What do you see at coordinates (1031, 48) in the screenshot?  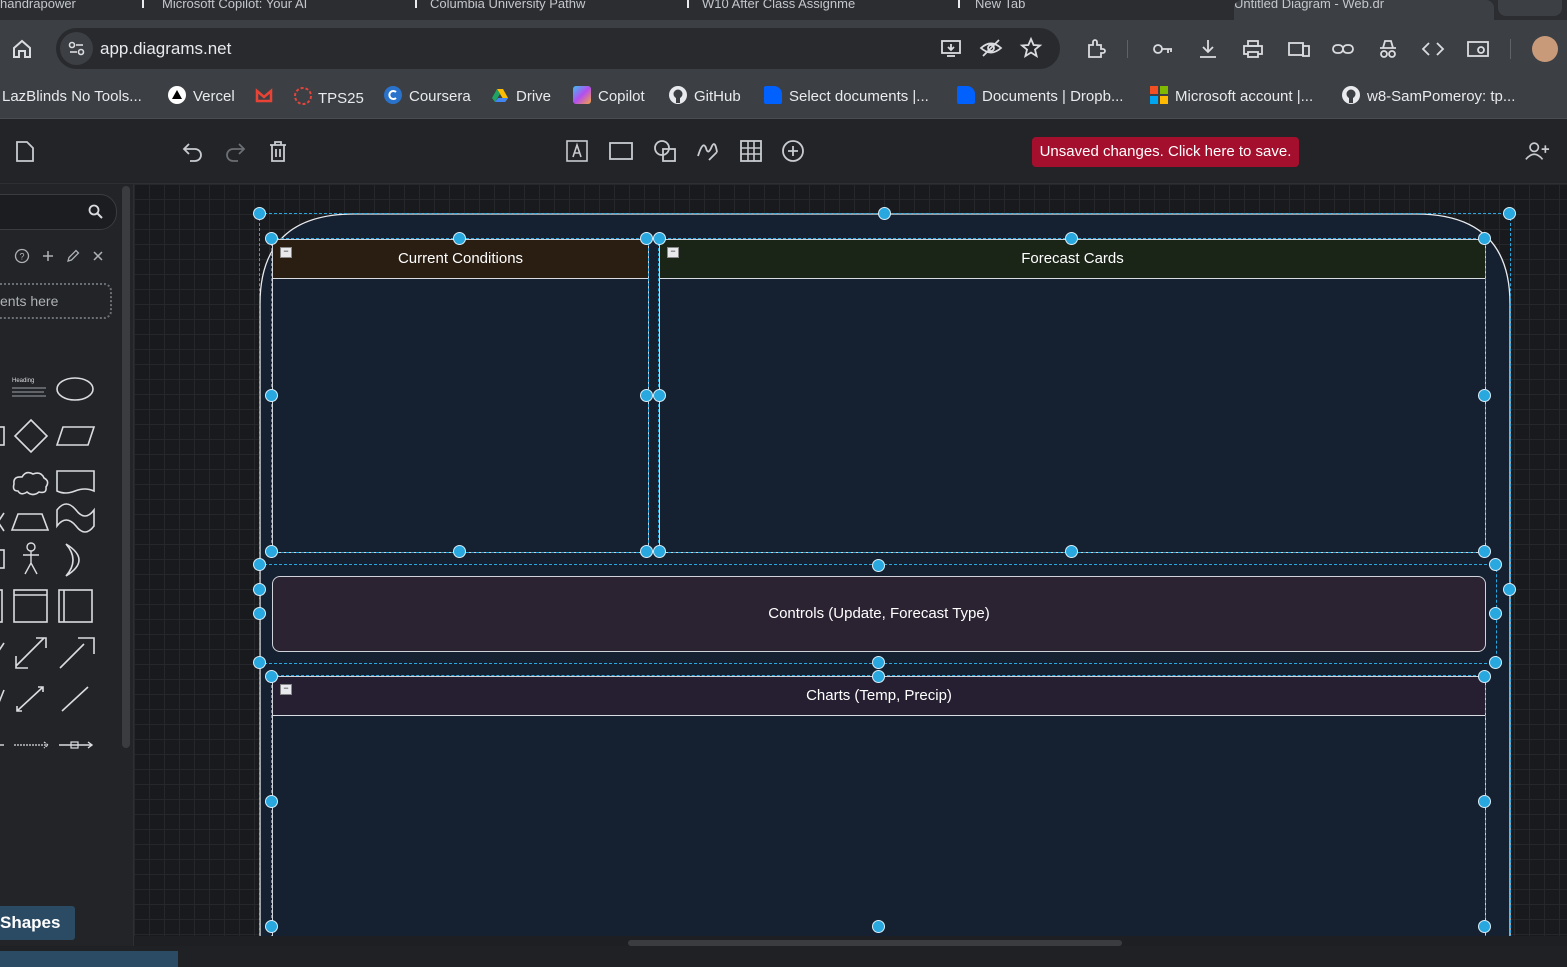 I see `star-icon` at bounding box center [1031, 48].